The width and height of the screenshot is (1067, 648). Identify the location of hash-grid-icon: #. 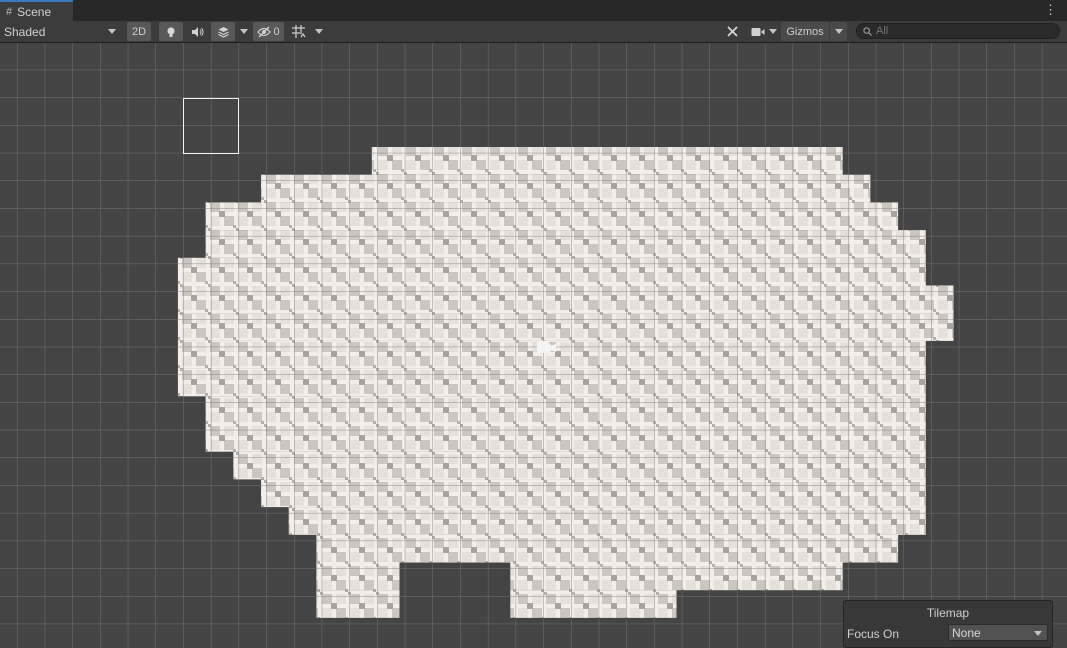
(9, 11).